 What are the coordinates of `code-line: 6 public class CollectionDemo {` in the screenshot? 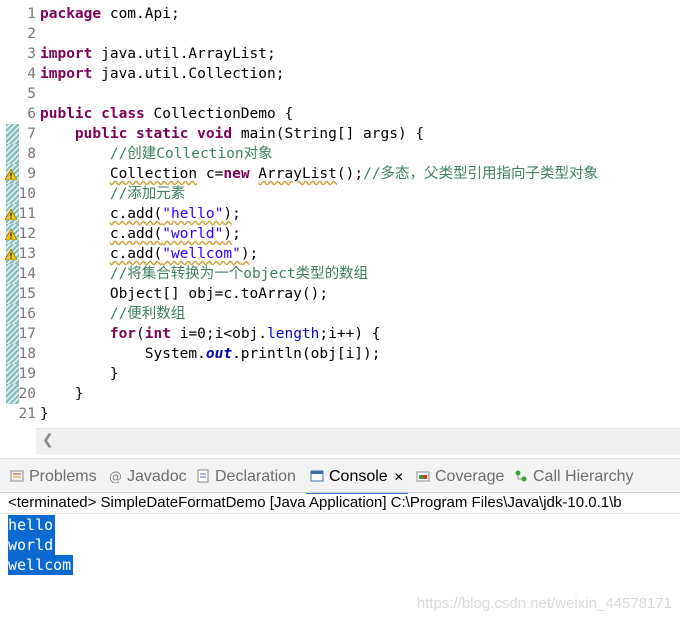 It's located at (340, 114).